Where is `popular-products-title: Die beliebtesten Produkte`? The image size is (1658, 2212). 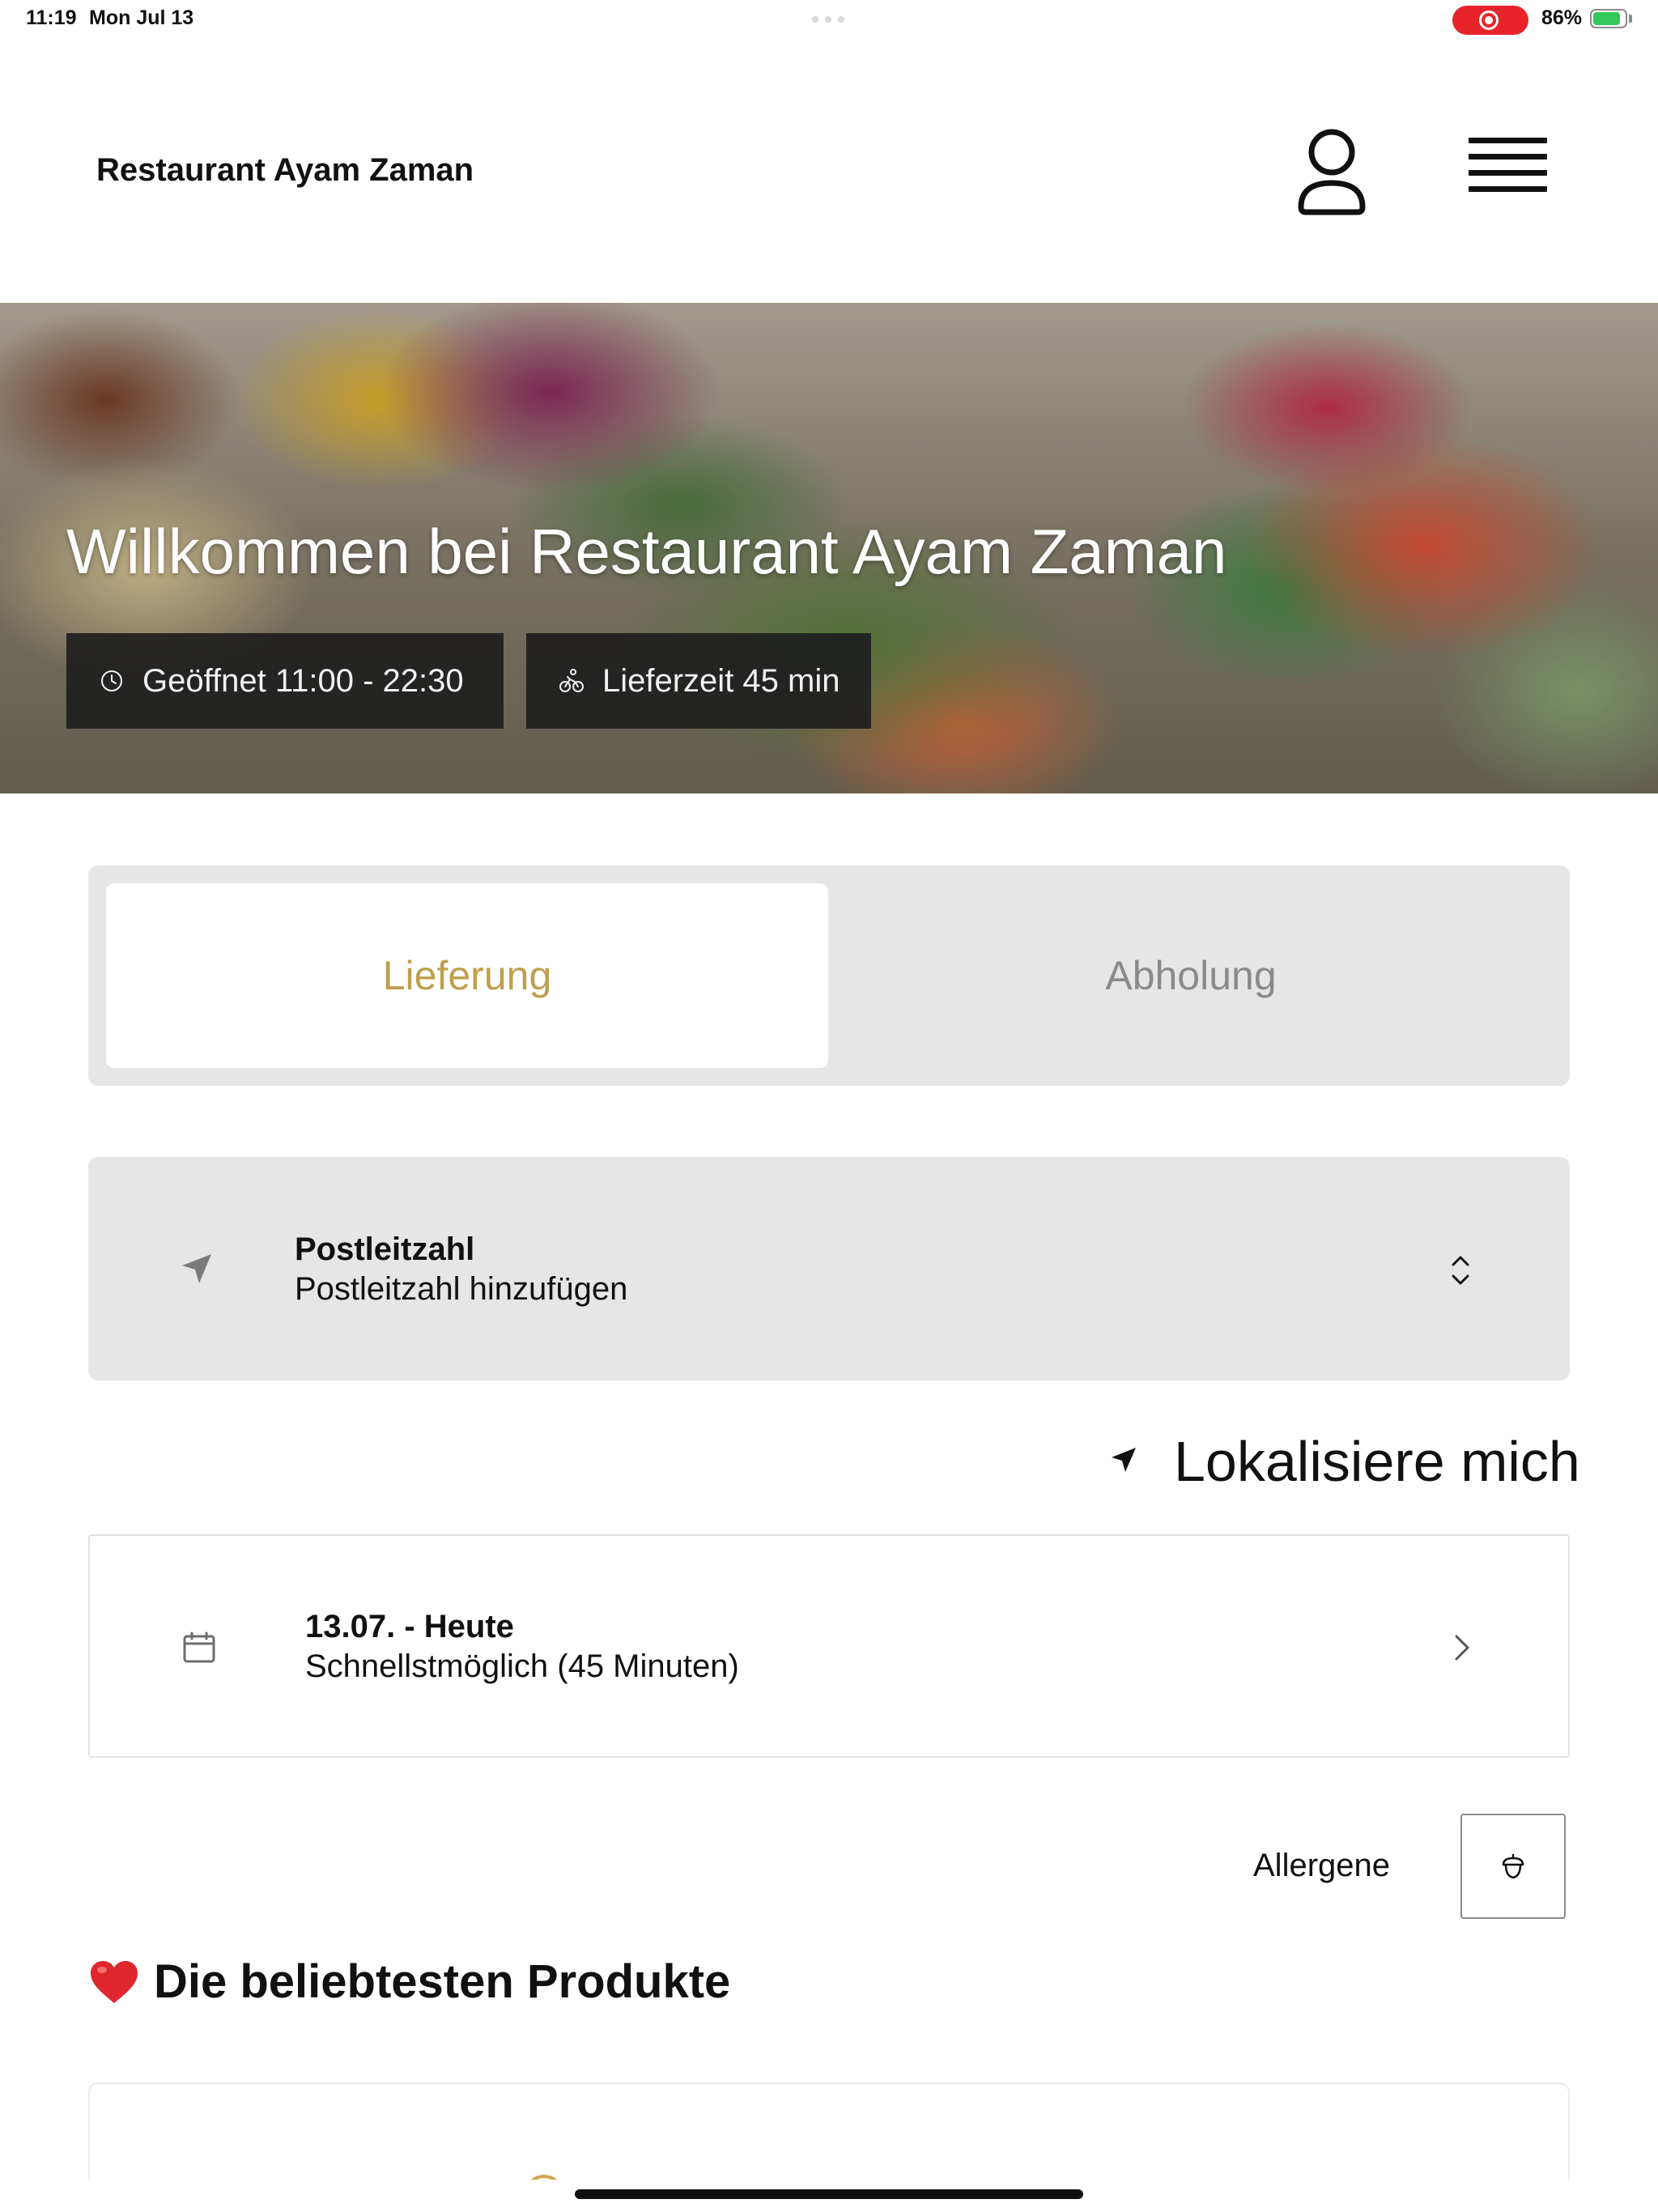 popular-products-title: Die beliebtesten Produkte is located at coordinates (409, 1982).